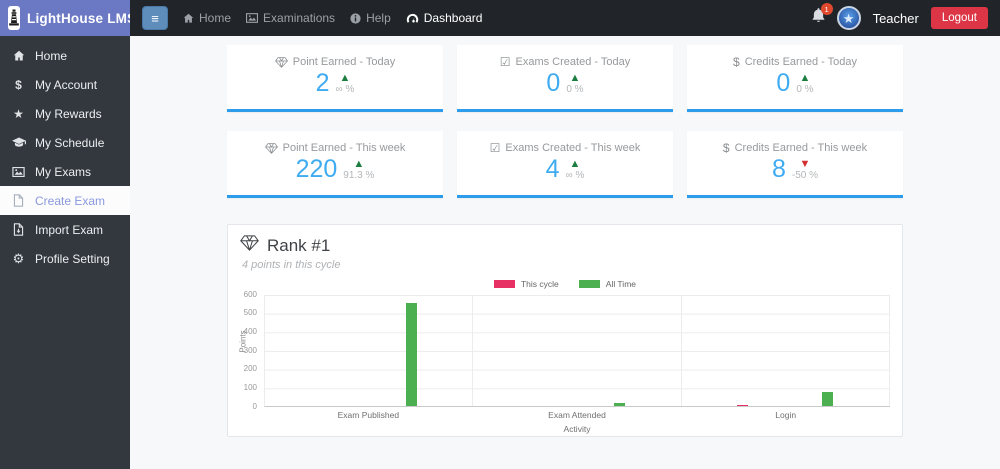 Image resolution: width=1000 pixels, height=469 pixels. I want to click on sidebar-item-my-schedule: My Schedule, so click(65, 142).